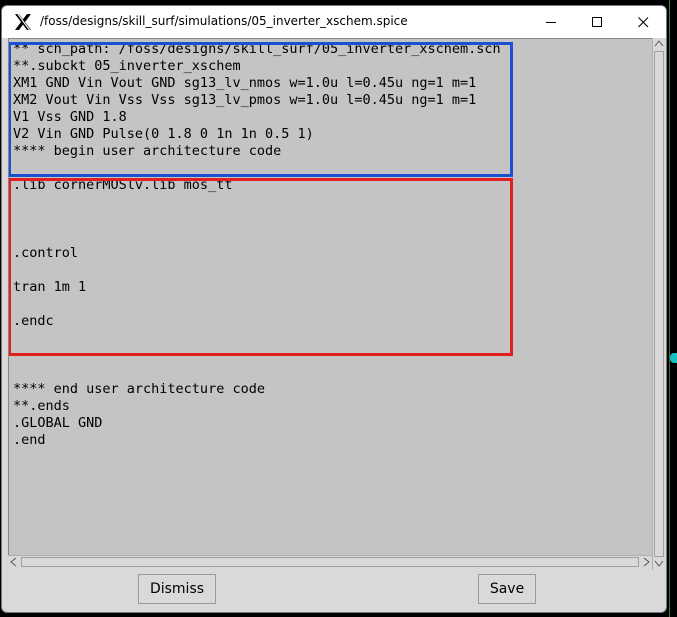  I want to click on maximize-icon, so click(597, 22).